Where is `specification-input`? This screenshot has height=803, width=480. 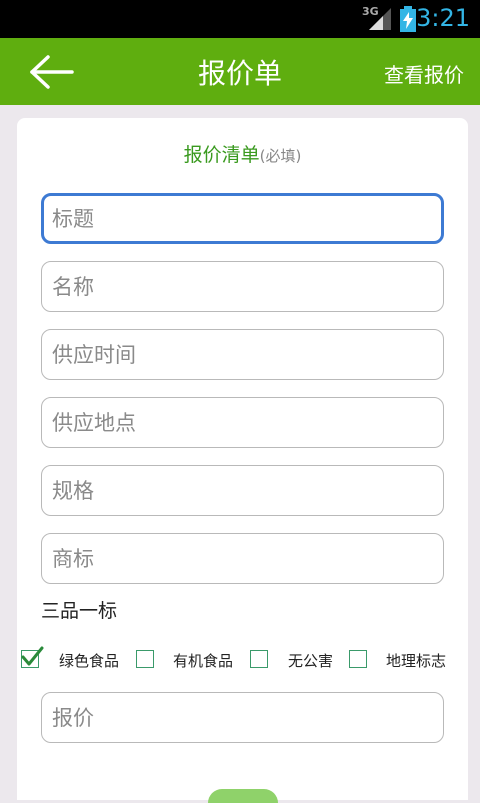
specification-input is located at coordinates (242, 490).